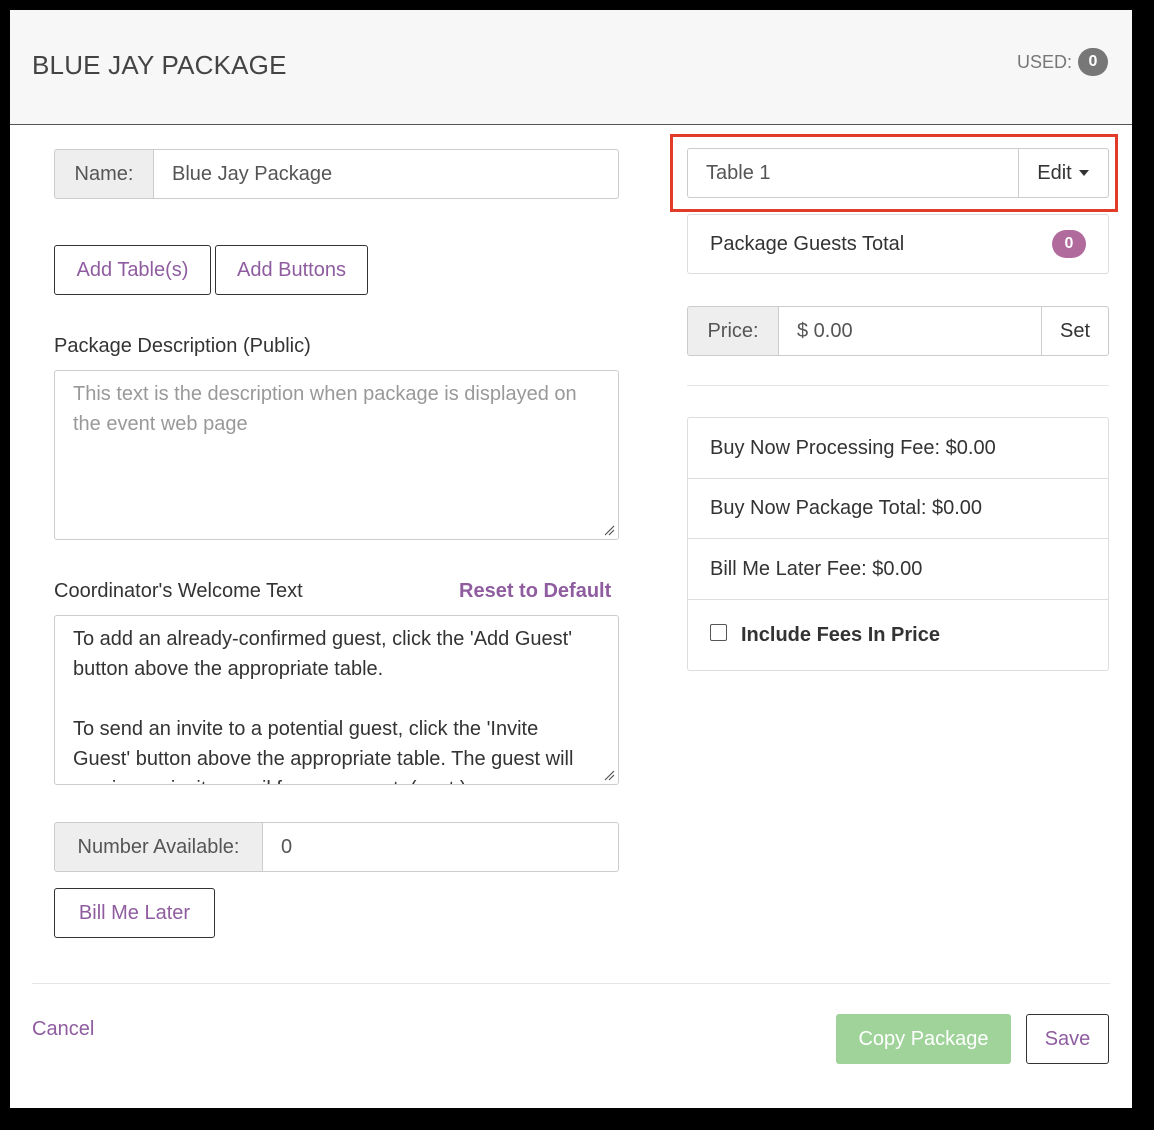  Describe the element at coordinates (182, 346) in the screenshot. I see `description-label: Package Description (Public)` at that location.